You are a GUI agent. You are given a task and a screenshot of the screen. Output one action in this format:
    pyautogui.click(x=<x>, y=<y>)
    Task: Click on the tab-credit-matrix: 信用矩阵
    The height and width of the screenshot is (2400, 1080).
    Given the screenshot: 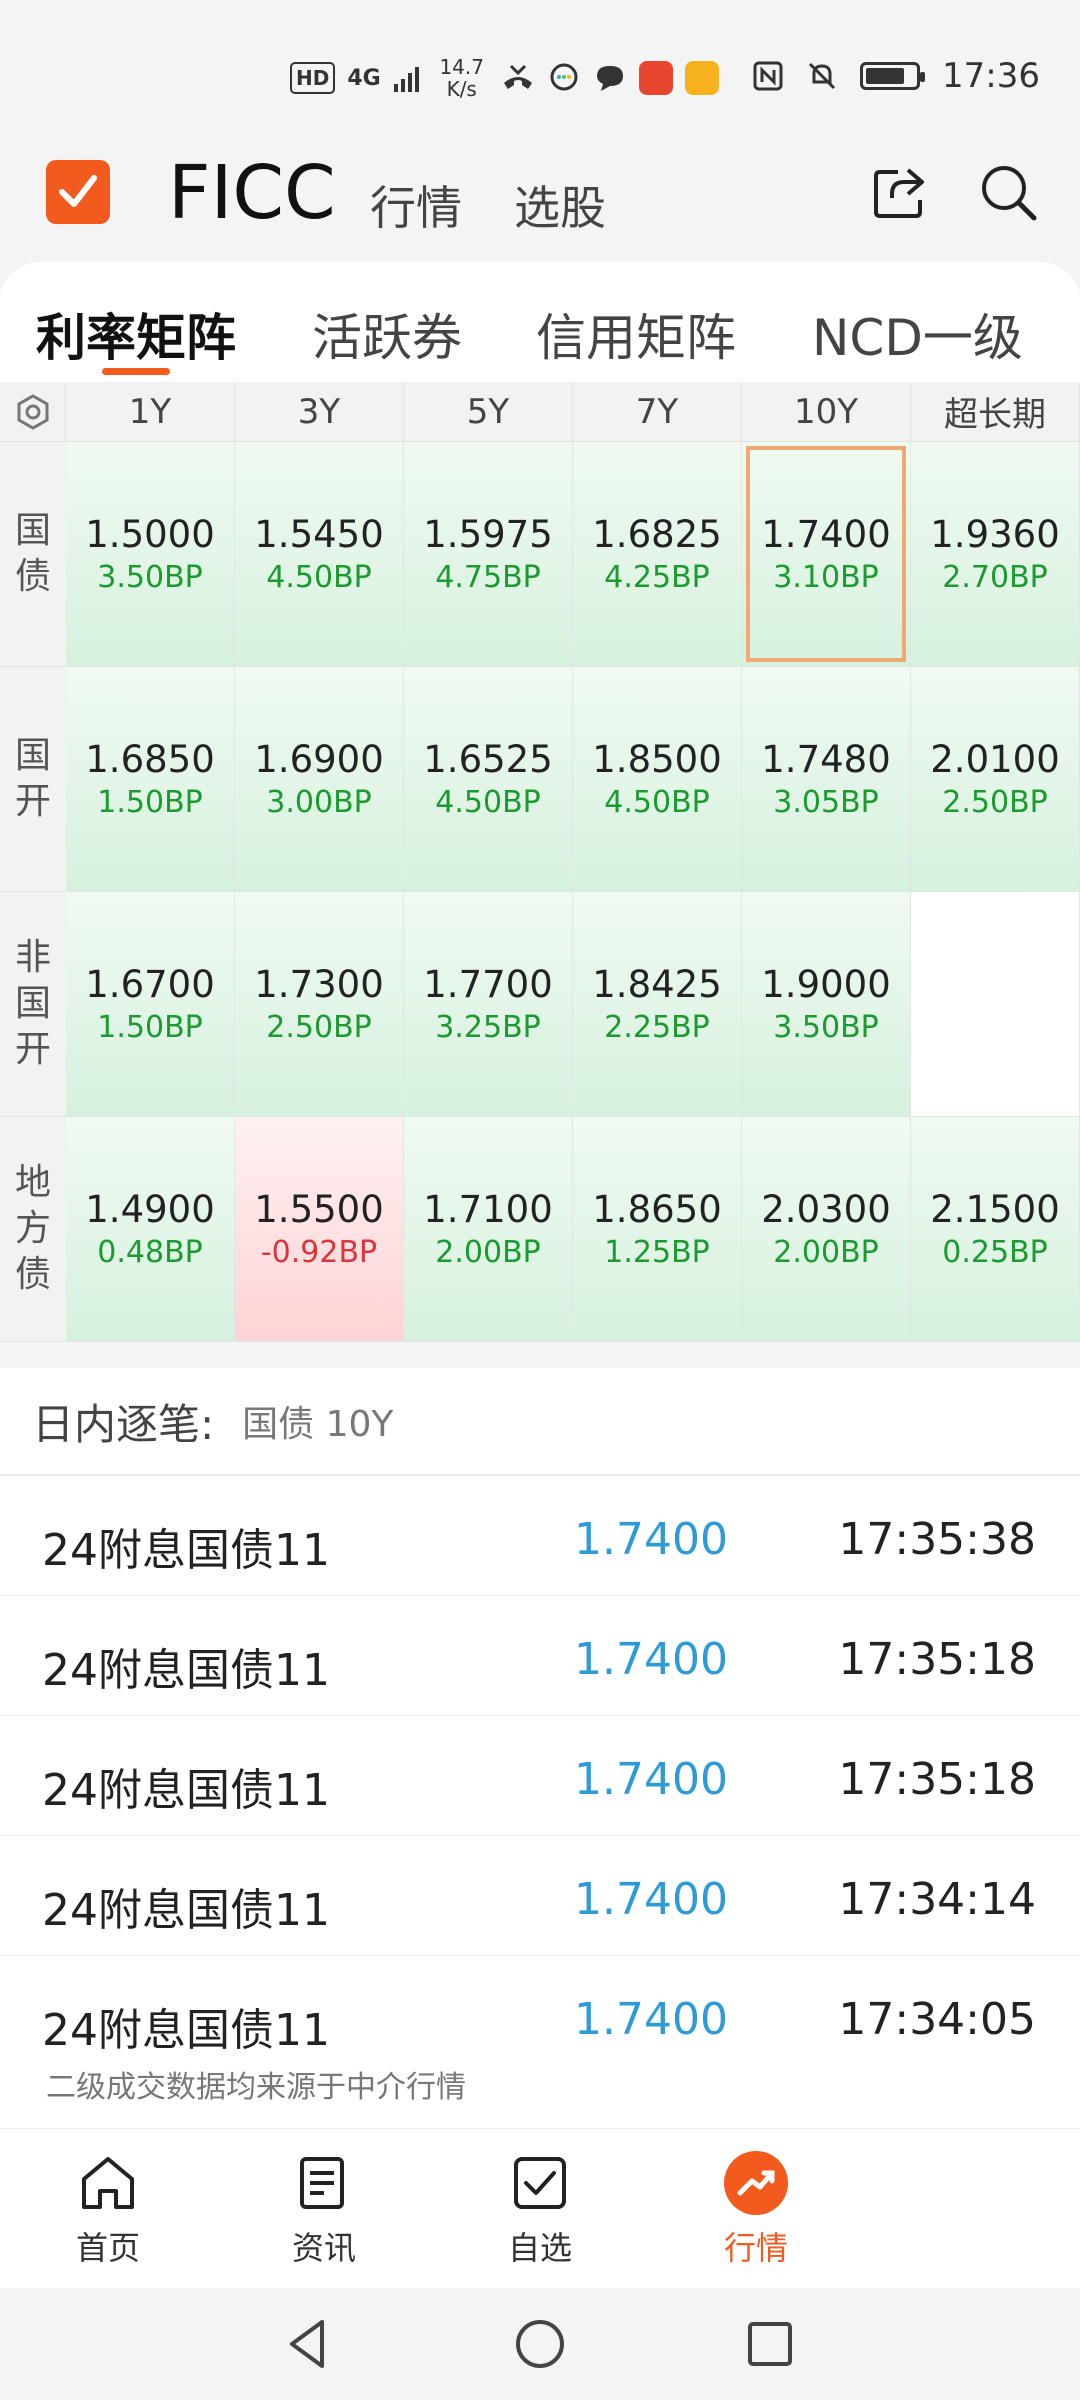 What is the action you would take?
    pyautogui.click(x=636, y=334)
    